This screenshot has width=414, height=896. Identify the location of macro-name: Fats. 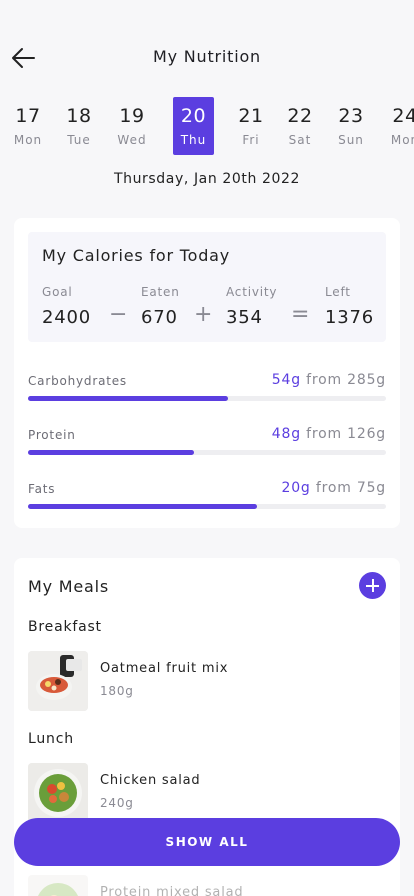
(42, 489).